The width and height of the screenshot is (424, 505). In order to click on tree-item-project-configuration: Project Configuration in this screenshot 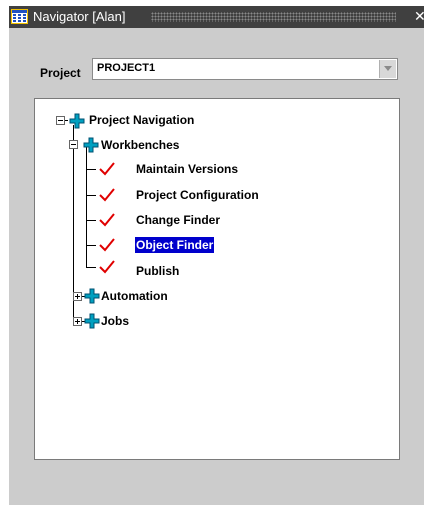, I will do `click(197, 195)`.